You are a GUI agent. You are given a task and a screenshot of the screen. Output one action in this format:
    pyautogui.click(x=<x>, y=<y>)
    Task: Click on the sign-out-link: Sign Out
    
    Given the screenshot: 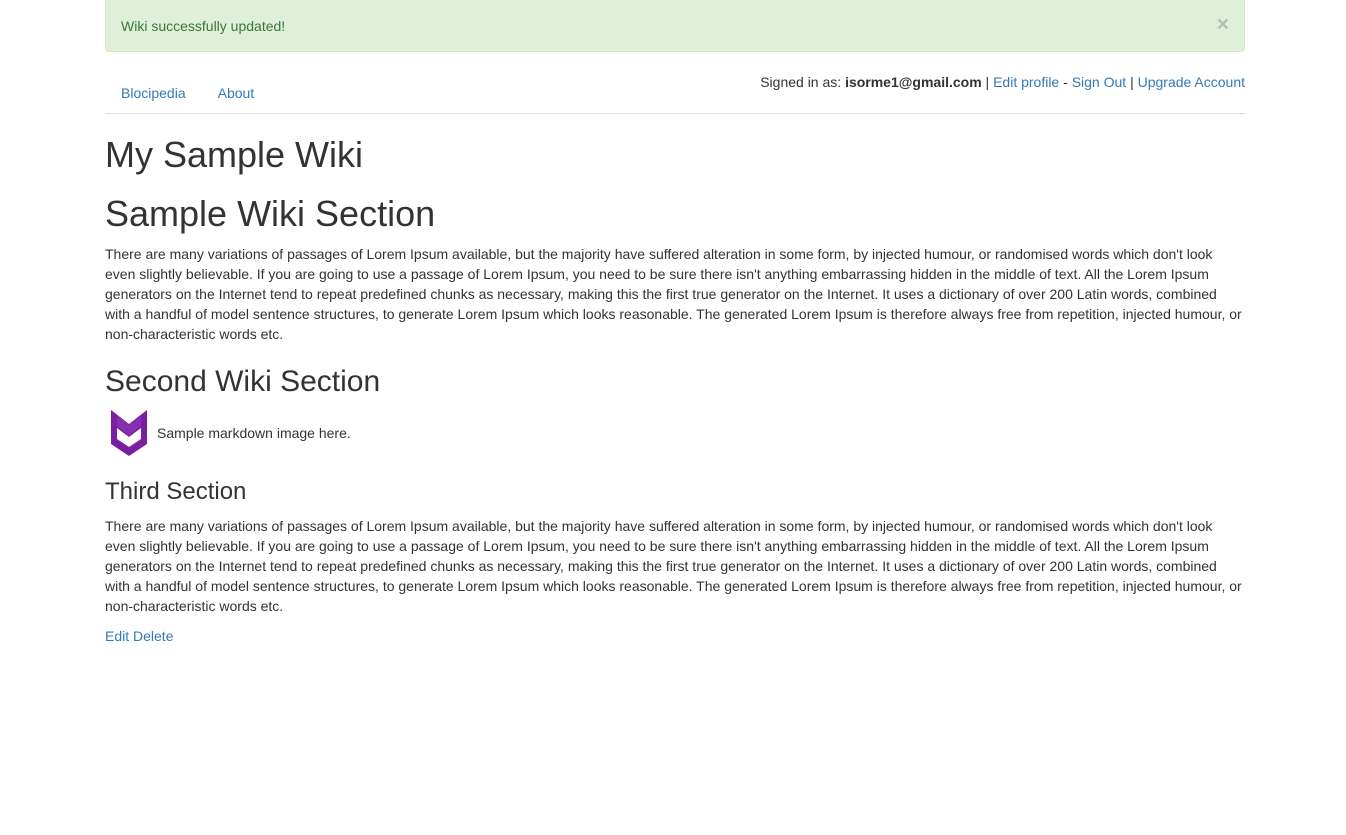 What is the action you would take?
    pyautogui.click(x=1099, y=82)
    